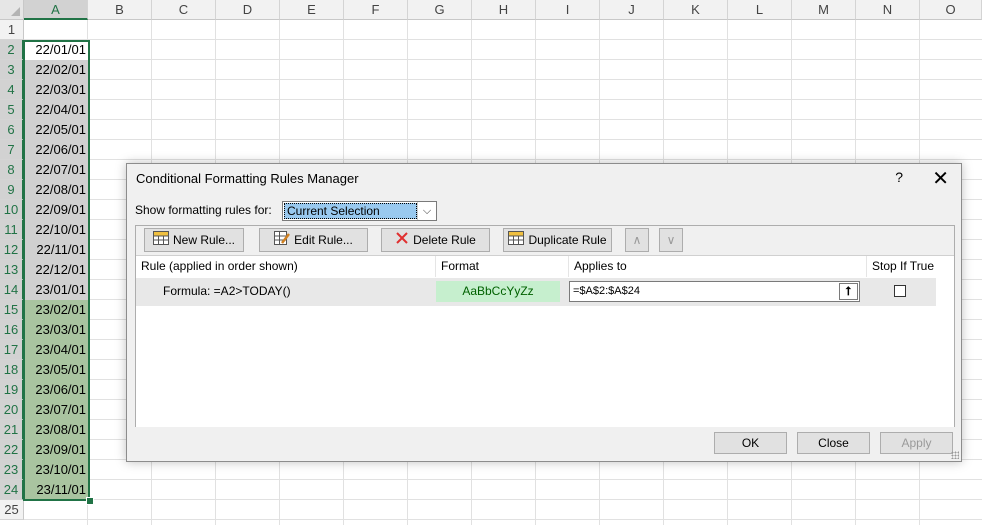 Image resolution: width=982 pixels, height=525 pixels. Describe the element at coordinates (56, 110) in the screenshot. I see `cell-a5: 22/04/01` at that location.